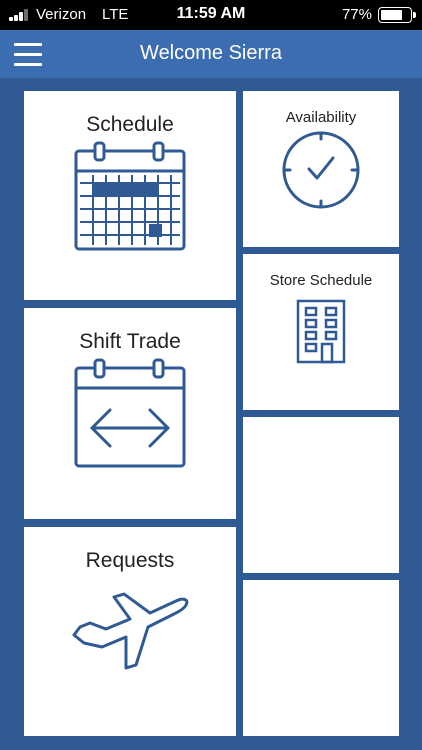 This screenshot has width=422, height=750. What do you see at coordinates (130, 124) in the screenshot?
I see `schedule-label: Schedule` at bounding box center [130, 124].